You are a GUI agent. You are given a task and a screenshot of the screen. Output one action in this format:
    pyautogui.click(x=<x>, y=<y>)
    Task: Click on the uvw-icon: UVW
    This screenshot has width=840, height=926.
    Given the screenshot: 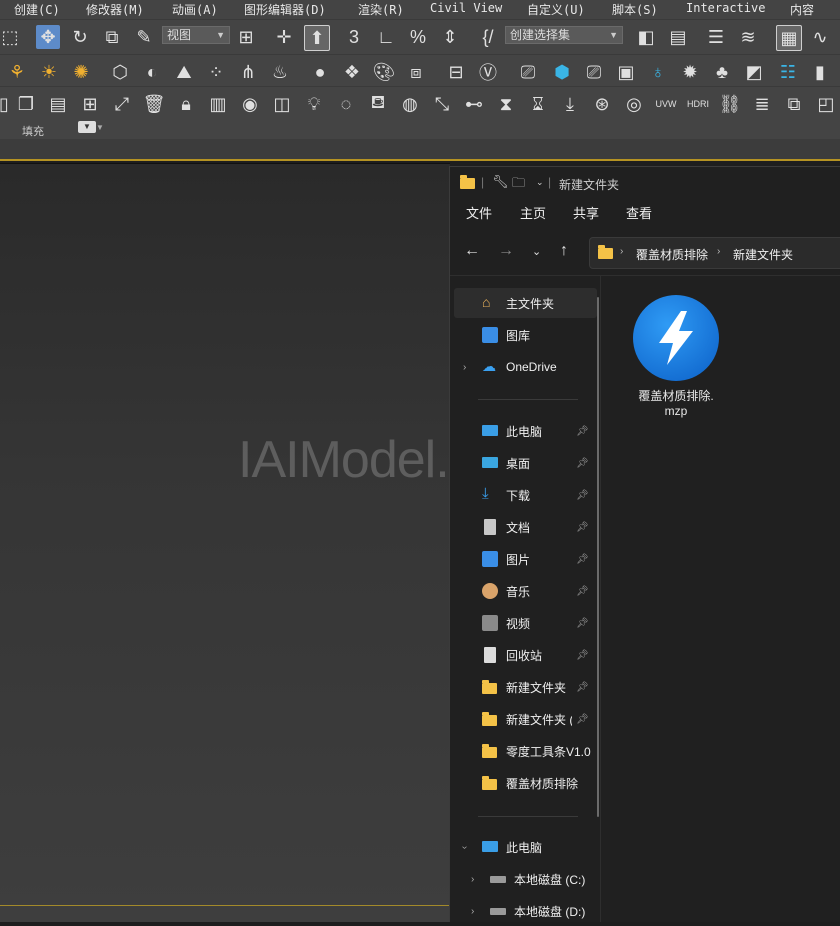 What is the action you would take?
    pyautogui.click(x=666, y=104)
    